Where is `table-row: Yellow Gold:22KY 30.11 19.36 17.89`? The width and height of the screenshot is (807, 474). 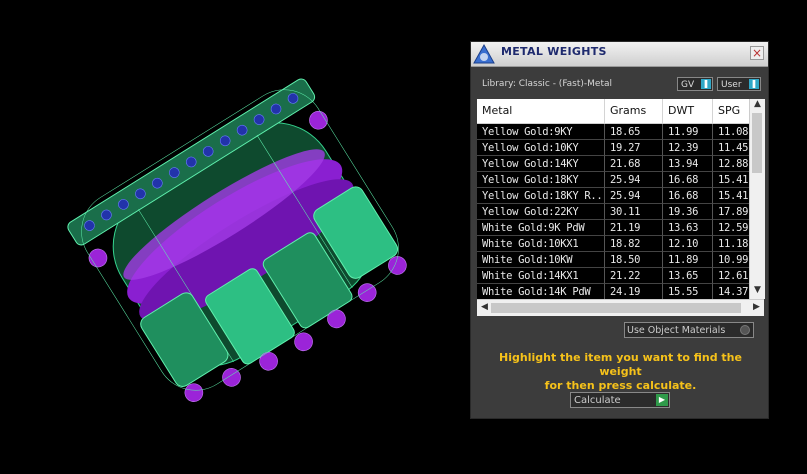
table-row: Yellow Gold:22KY 30.11 19.36 17.89 is located at coordinates (613, 212).